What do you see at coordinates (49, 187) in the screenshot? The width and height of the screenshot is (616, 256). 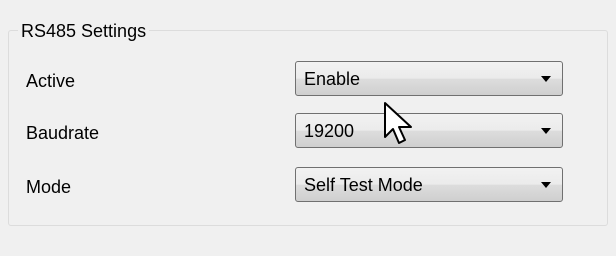 I see `mode-label: Mode` at bounding box center [49, 187].